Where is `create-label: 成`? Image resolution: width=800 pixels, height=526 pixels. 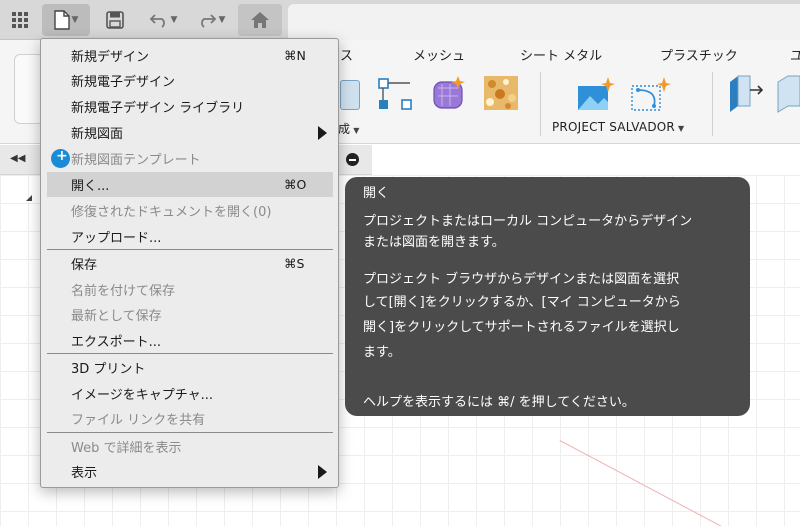
create-label: 成 is located at coordinates (344, 129).